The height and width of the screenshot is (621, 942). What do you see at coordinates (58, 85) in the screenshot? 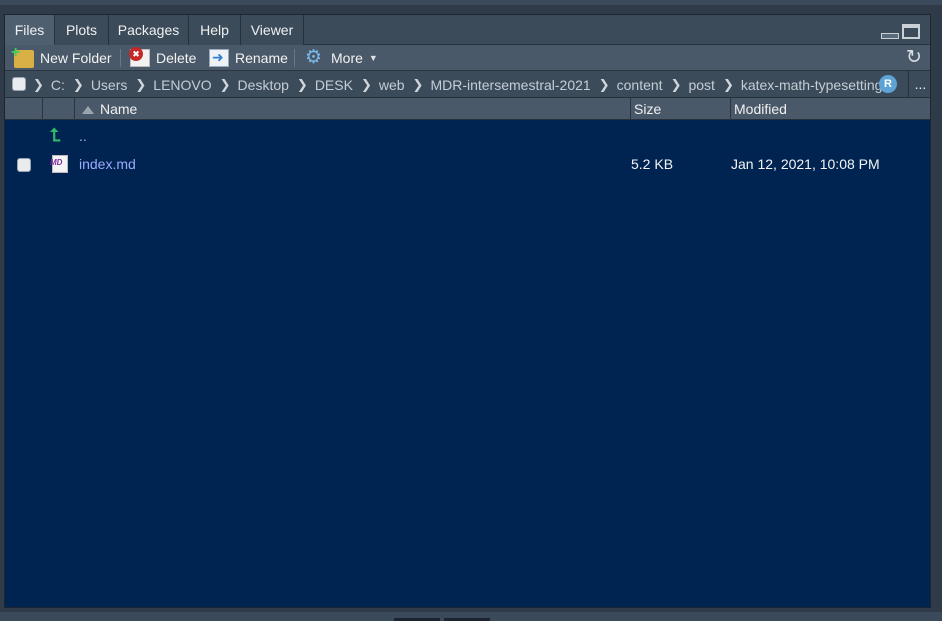
I see `breadcrumb-item: C:` at bounding box center [58, 85].